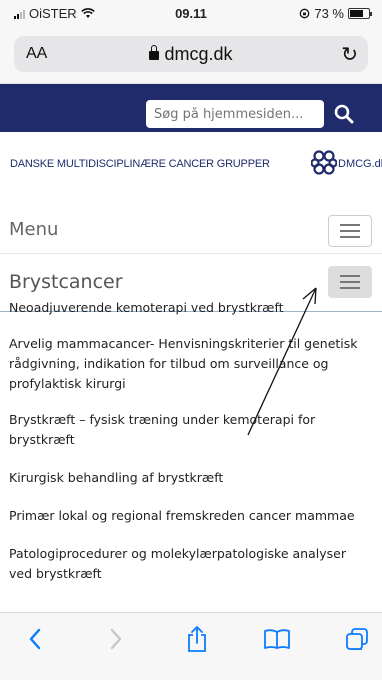  I want to click on site-search-button, so click(344, 114).